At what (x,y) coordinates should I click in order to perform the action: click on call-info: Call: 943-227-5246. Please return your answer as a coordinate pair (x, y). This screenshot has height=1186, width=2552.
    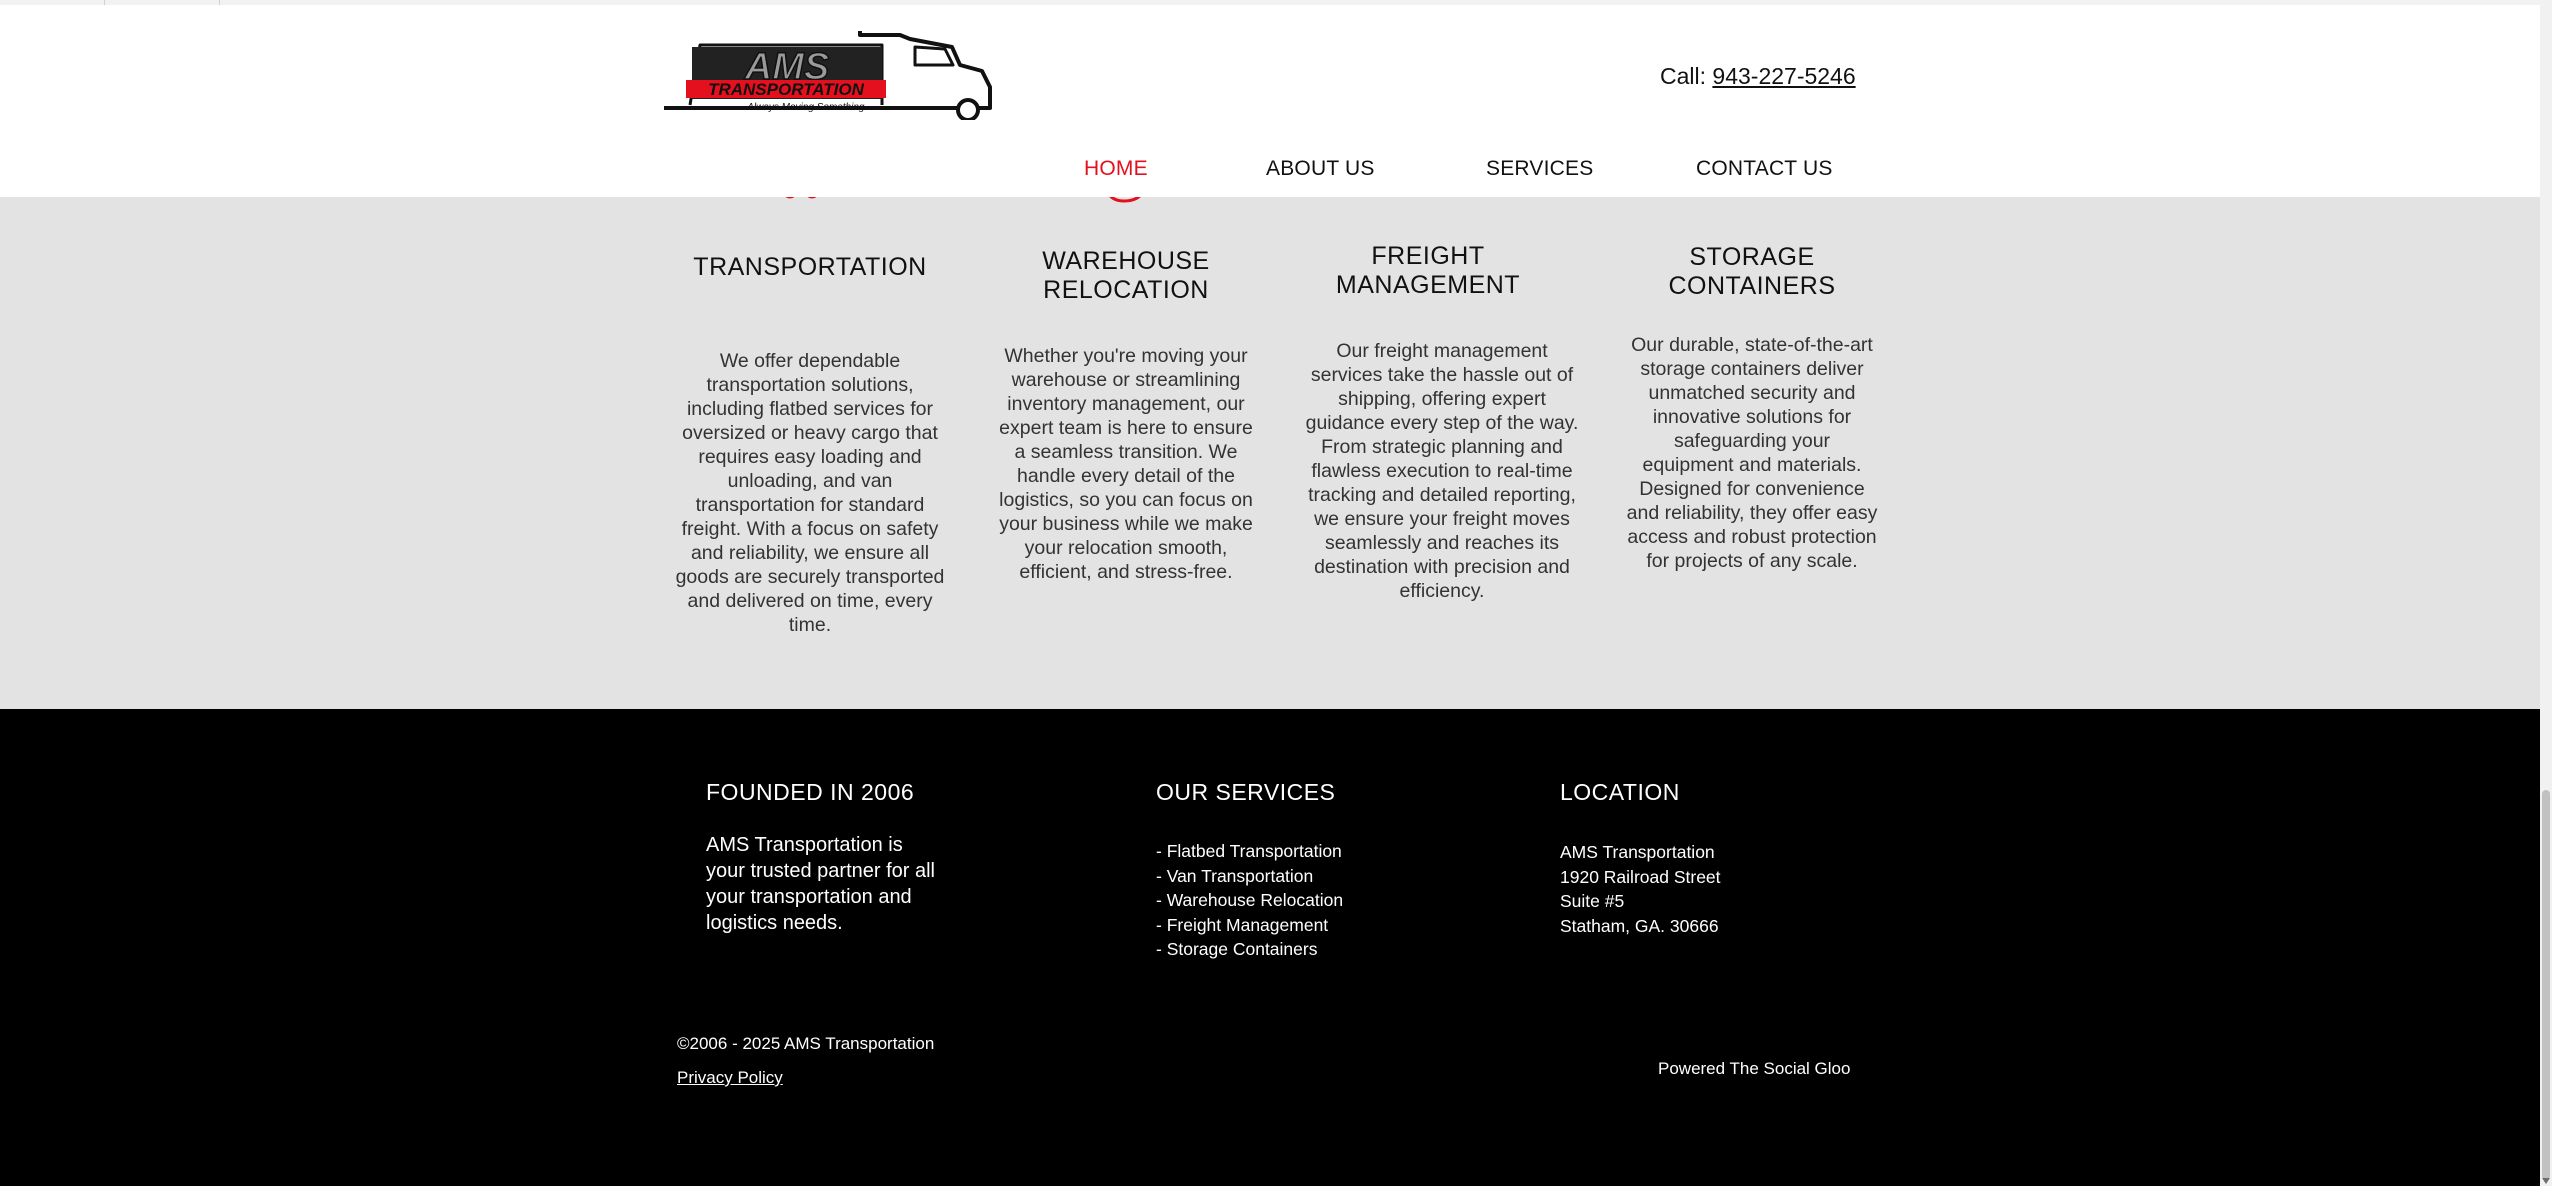
    Looking at the image, I should click on (1758, 76).